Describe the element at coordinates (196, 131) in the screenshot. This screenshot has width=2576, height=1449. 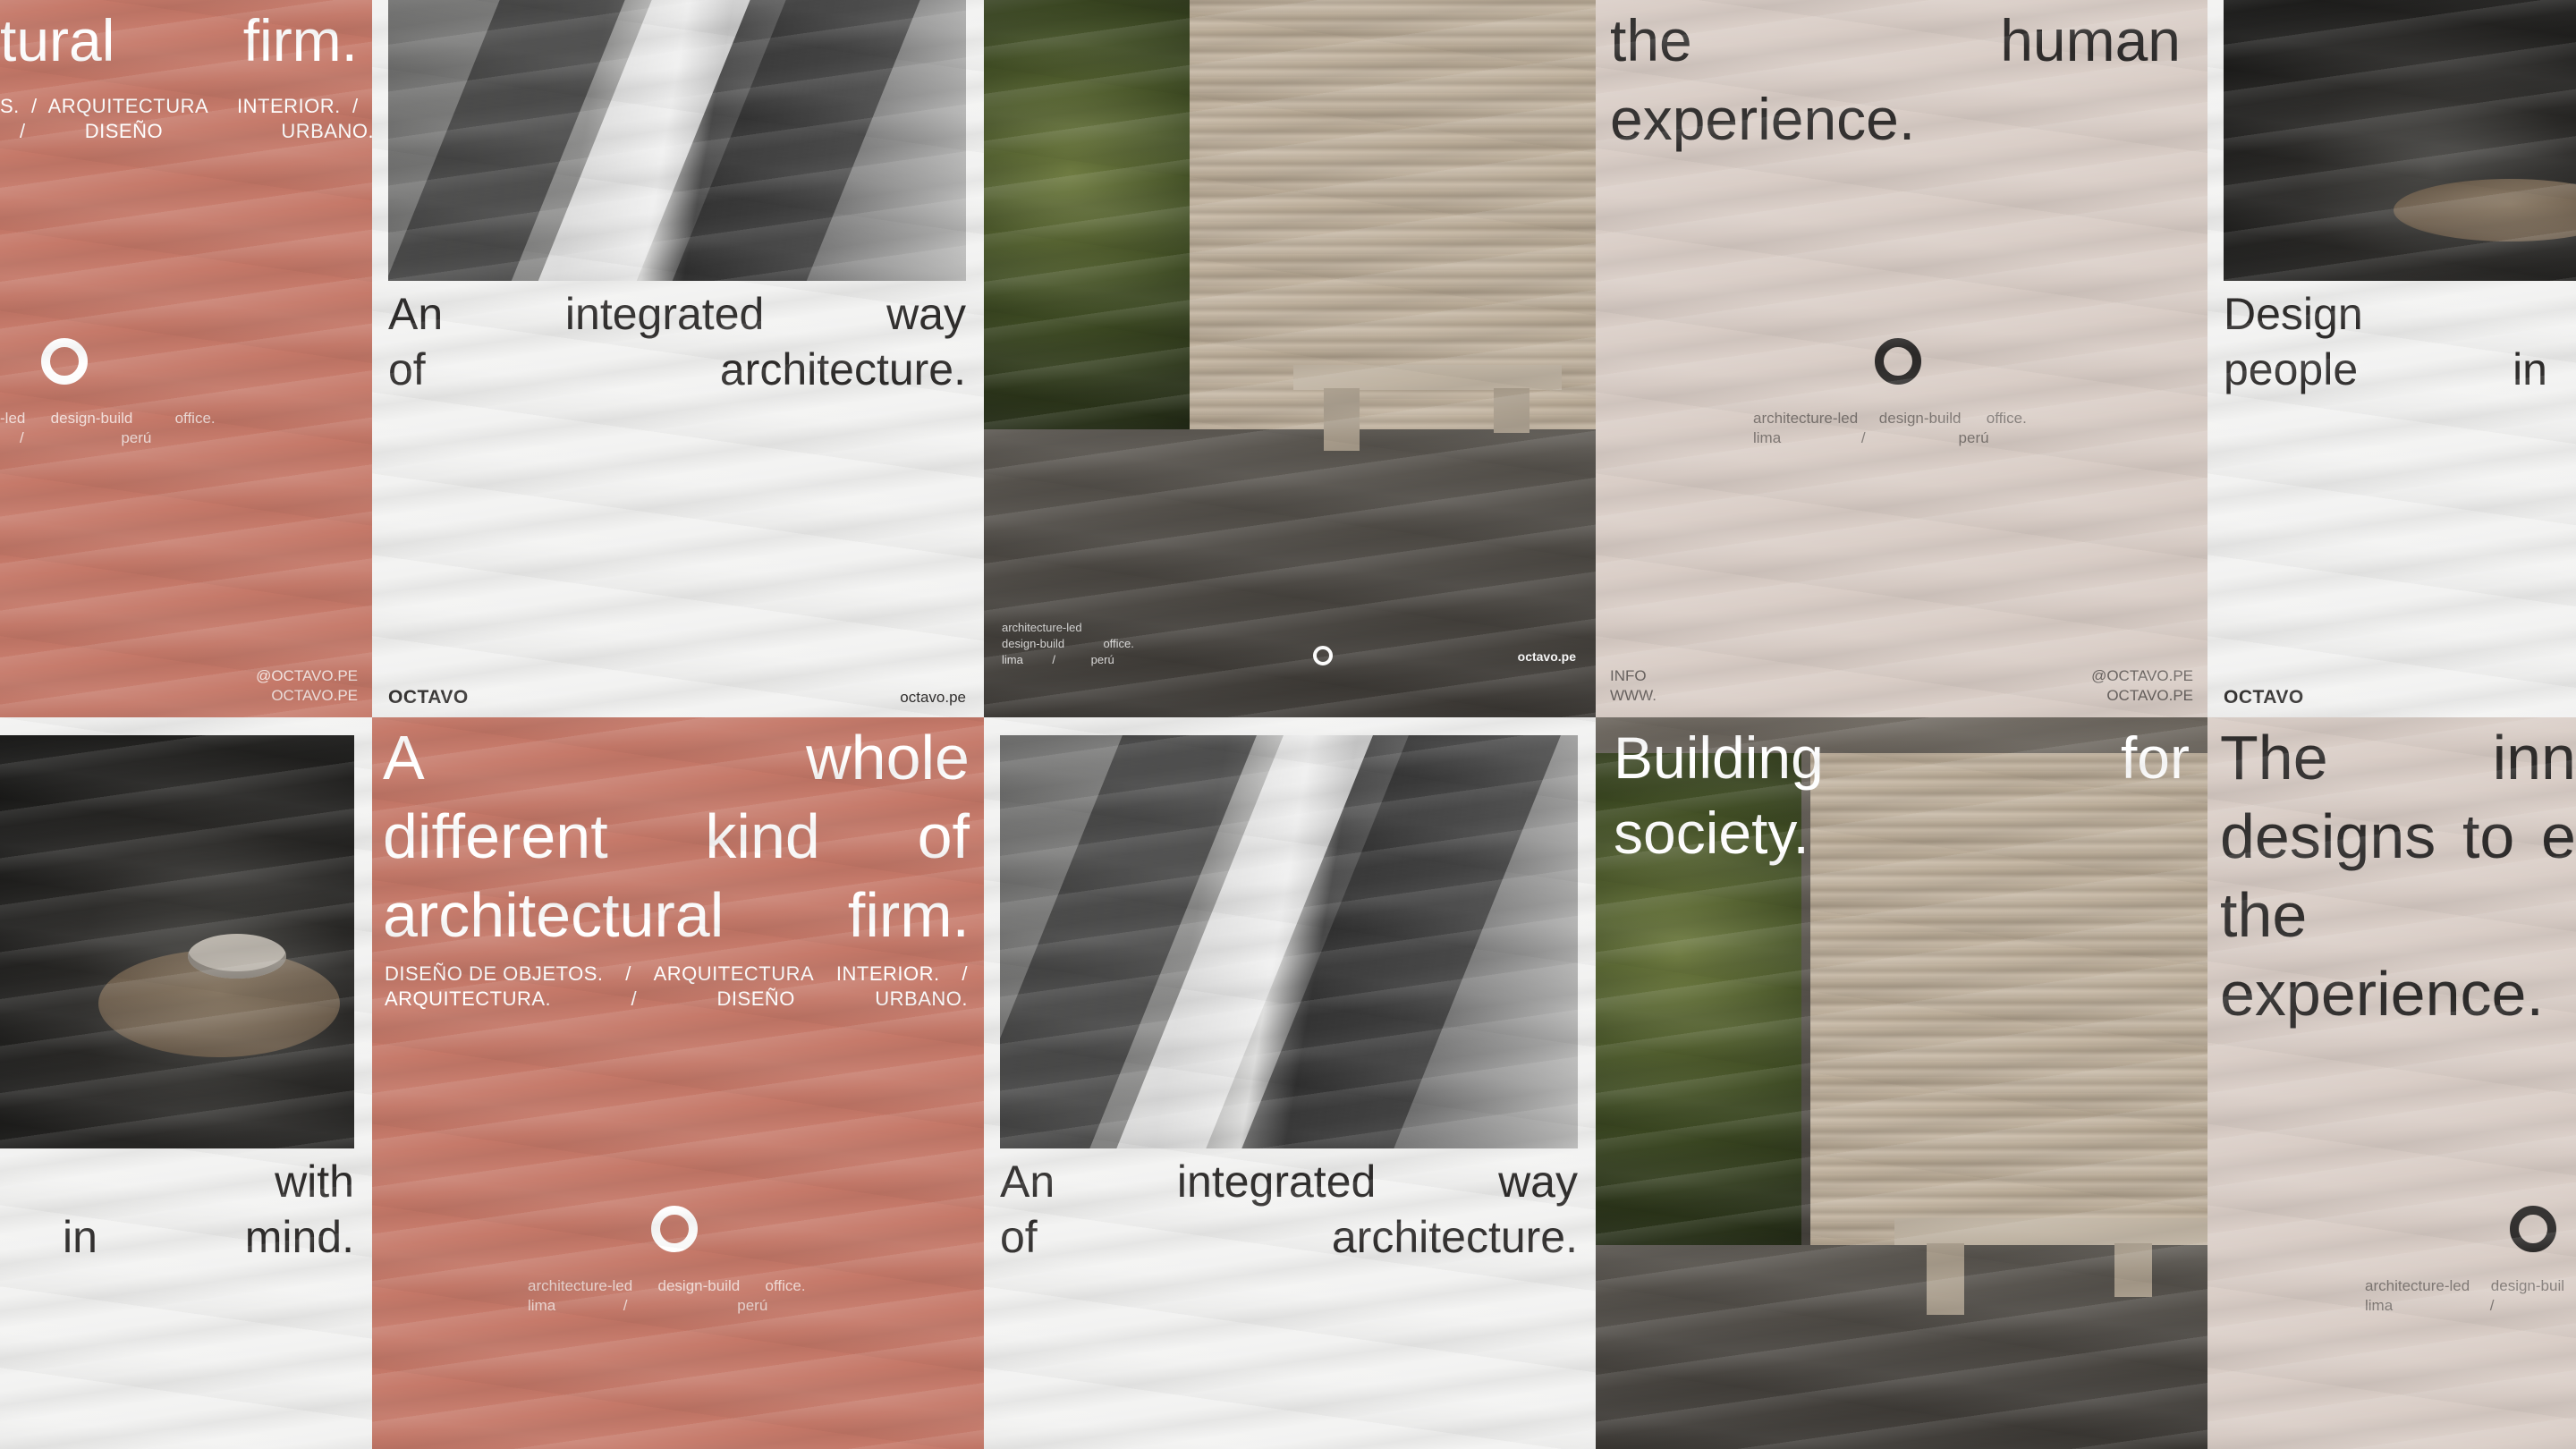
I see `poster-subline: / DISEÑO URBANO.` at that location.